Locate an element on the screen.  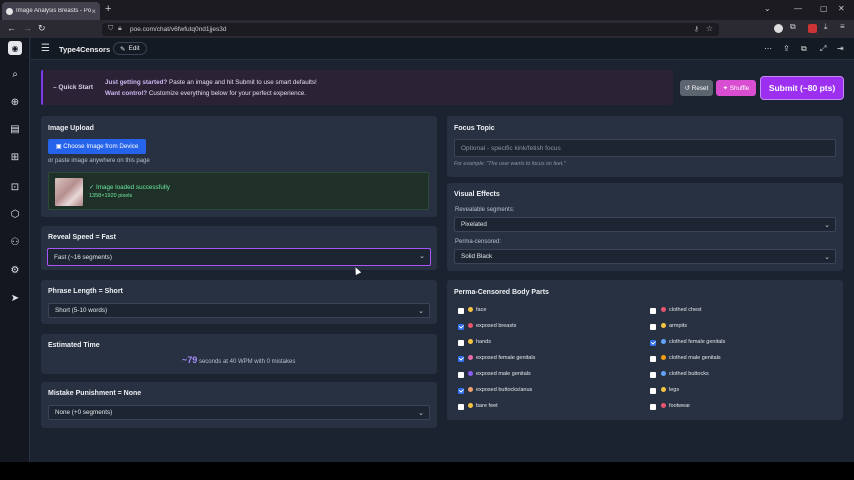
body-part-item-left-2: hands is located at coordinates (479, 342).